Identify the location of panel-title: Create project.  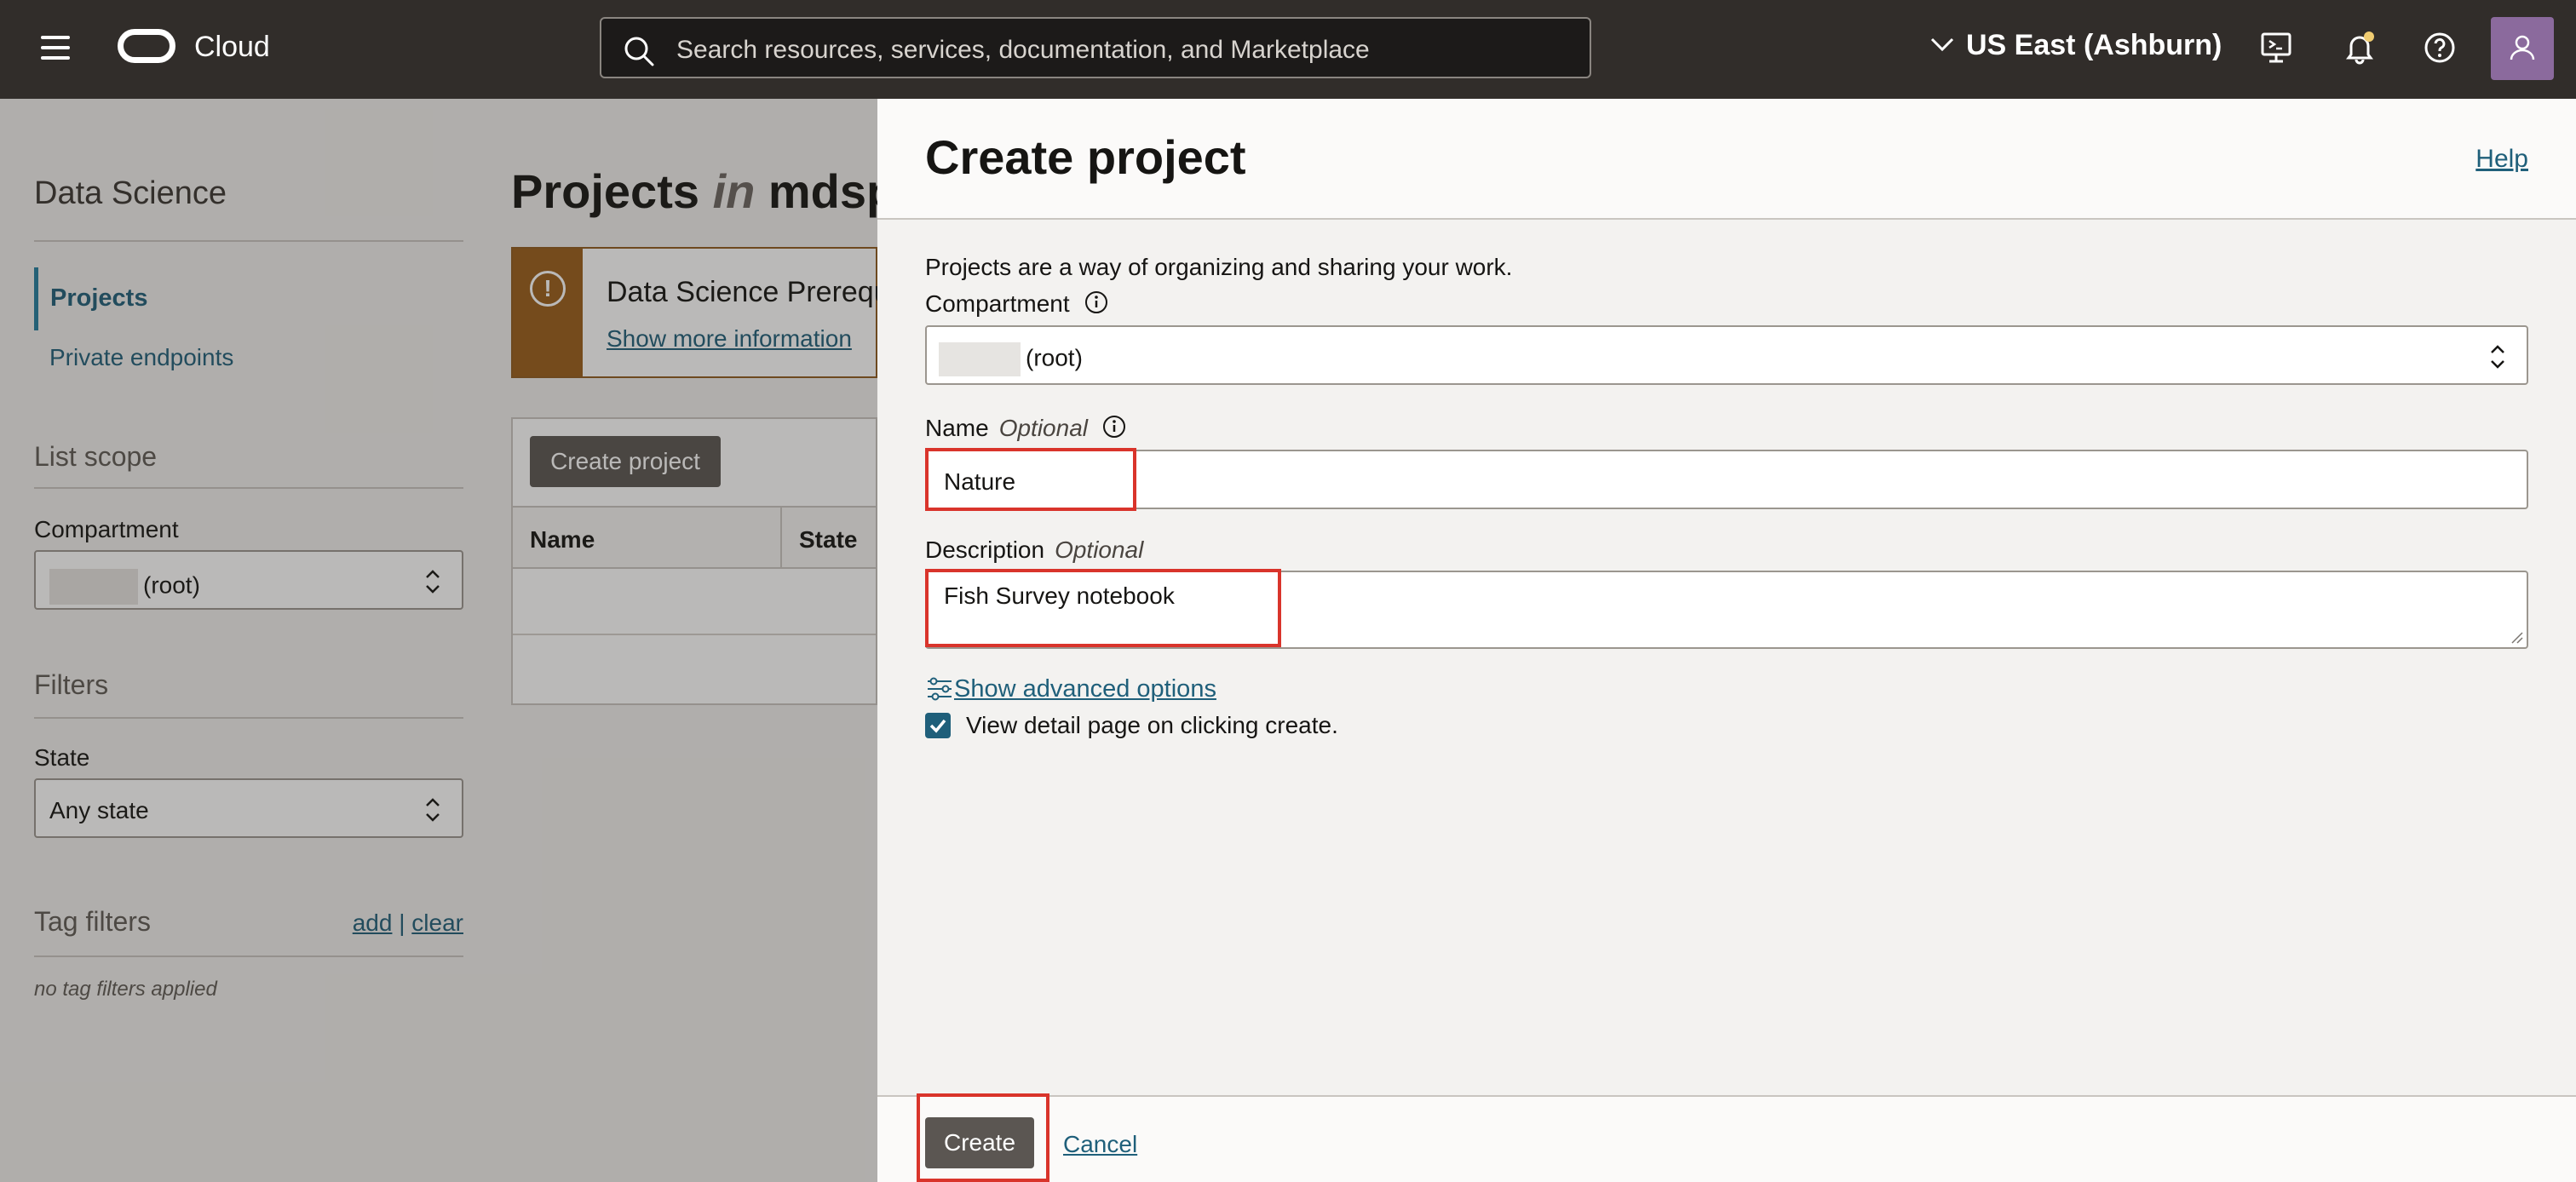
(1085, 157).